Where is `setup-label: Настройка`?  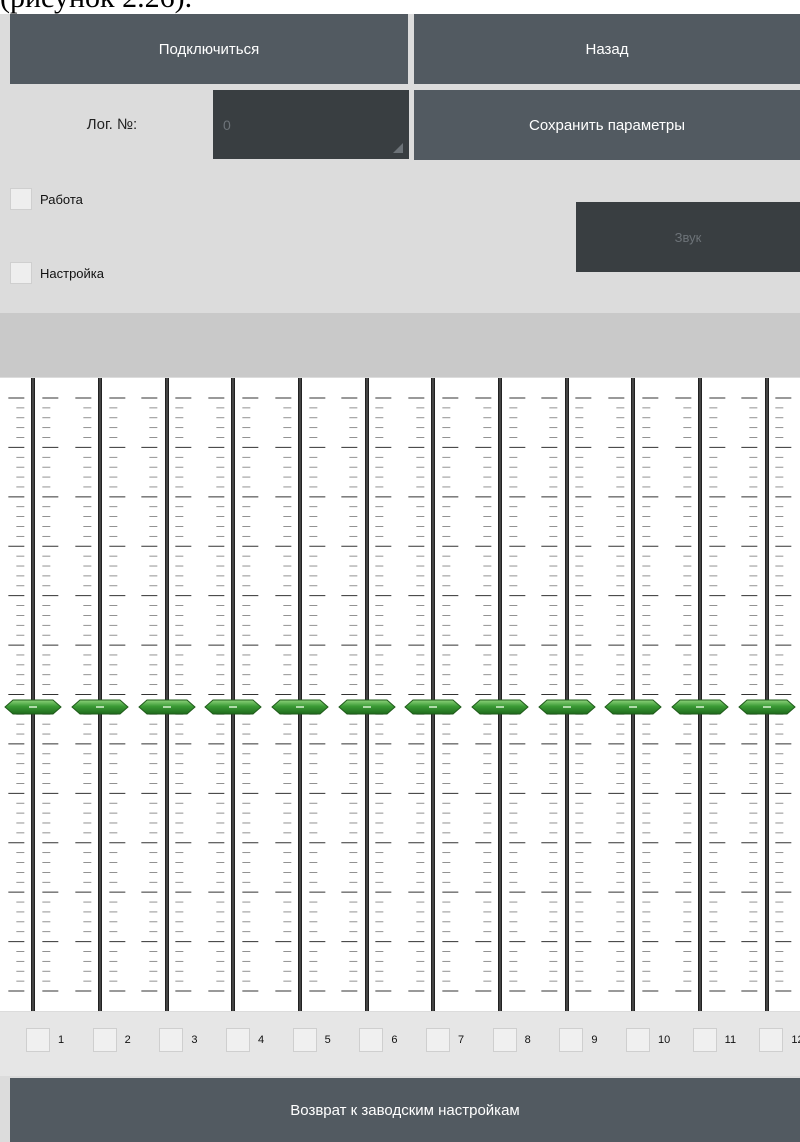 setup-label: Настройка is located at coordinates (72, 273).